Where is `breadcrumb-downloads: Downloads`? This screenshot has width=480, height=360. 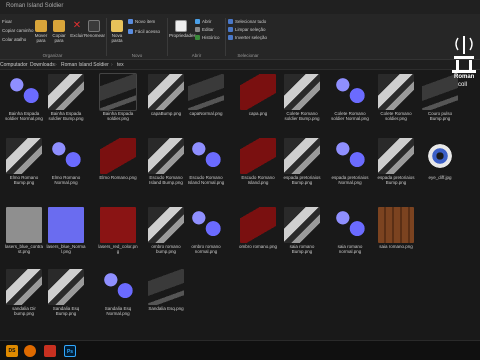 breadcrumb-downloads: Downloads is located at coordinates (42, 65).